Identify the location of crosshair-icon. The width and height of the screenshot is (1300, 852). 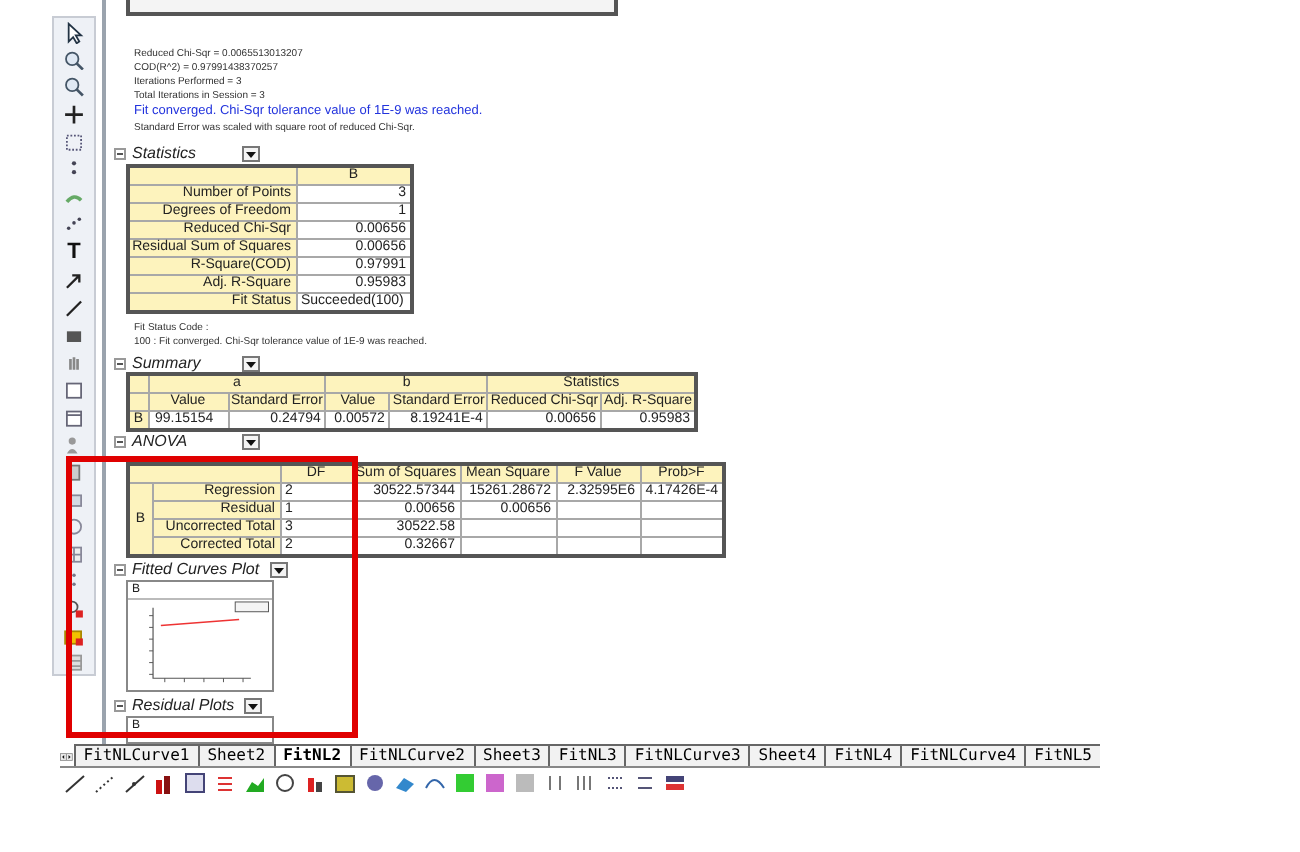
(74, 114).